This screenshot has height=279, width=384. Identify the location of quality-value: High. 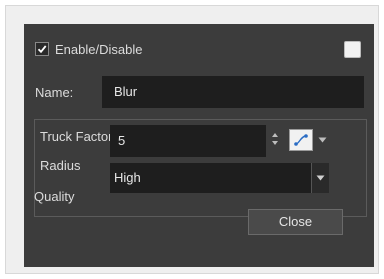
(127, 177).